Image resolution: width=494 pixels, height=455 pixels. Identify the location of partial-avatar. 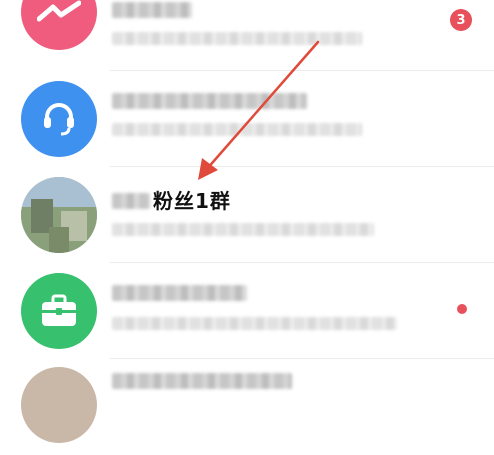
(59, 405).